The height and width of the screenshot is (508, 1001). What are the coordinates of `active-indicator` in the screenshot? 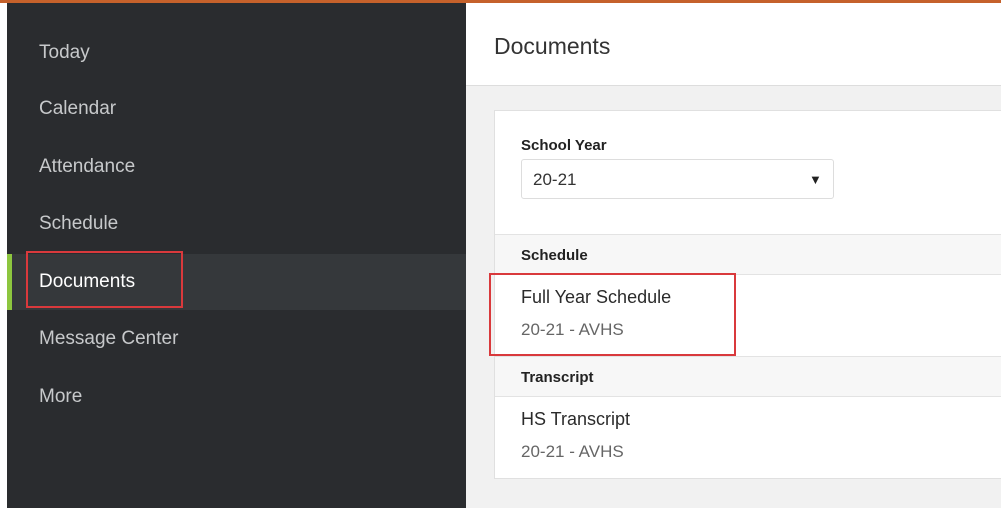 It's located at (9, 282).